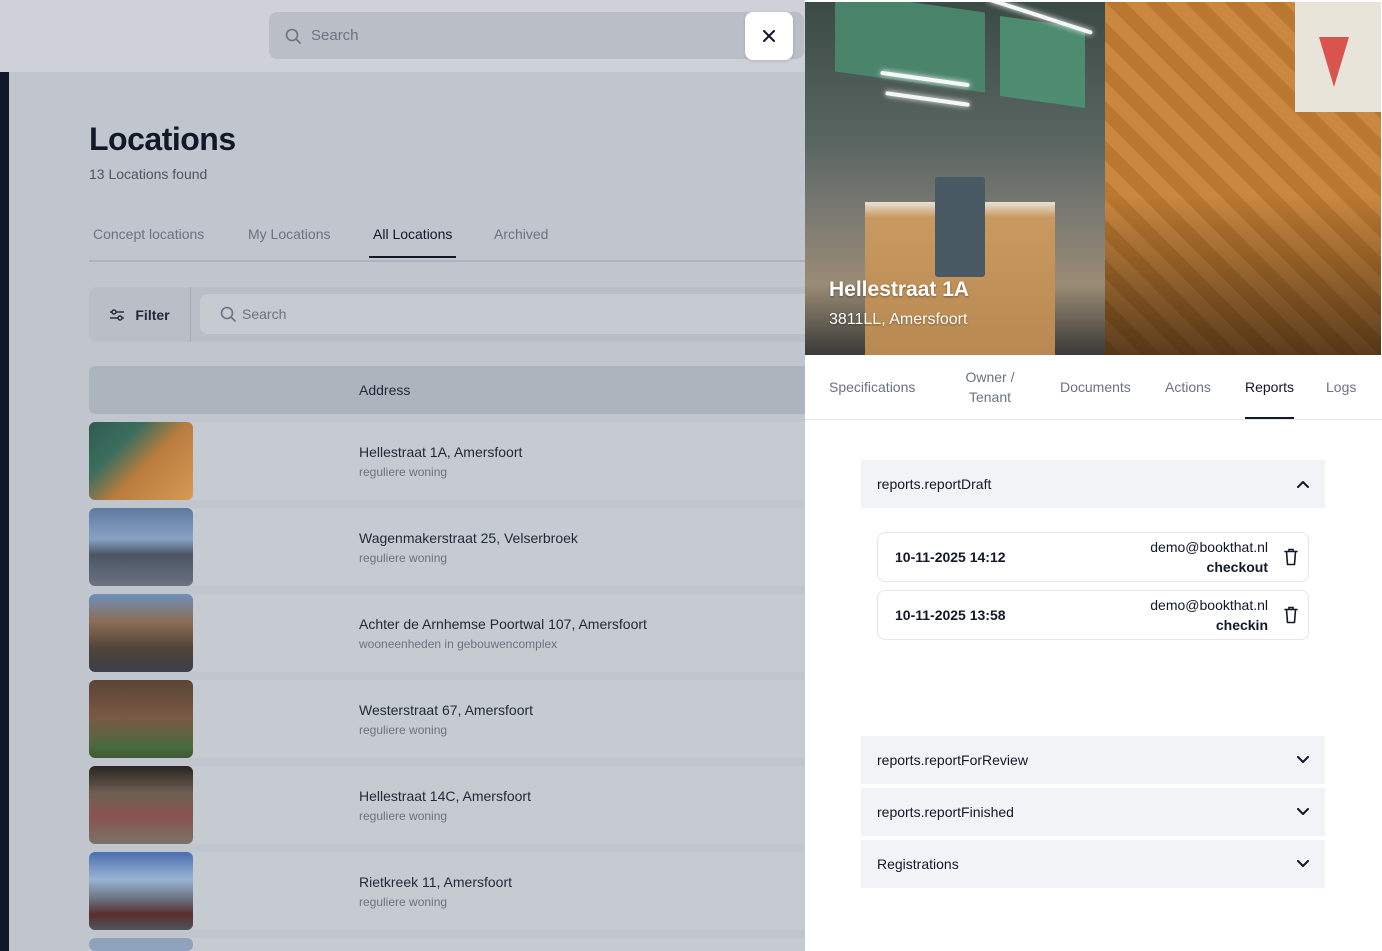 The height and width of the screenshot is (951, 1382). What do you see at coordinates (1241, 625) in the screenshot?
I see `report-type: checkin` at bounding box center [1241, 625].